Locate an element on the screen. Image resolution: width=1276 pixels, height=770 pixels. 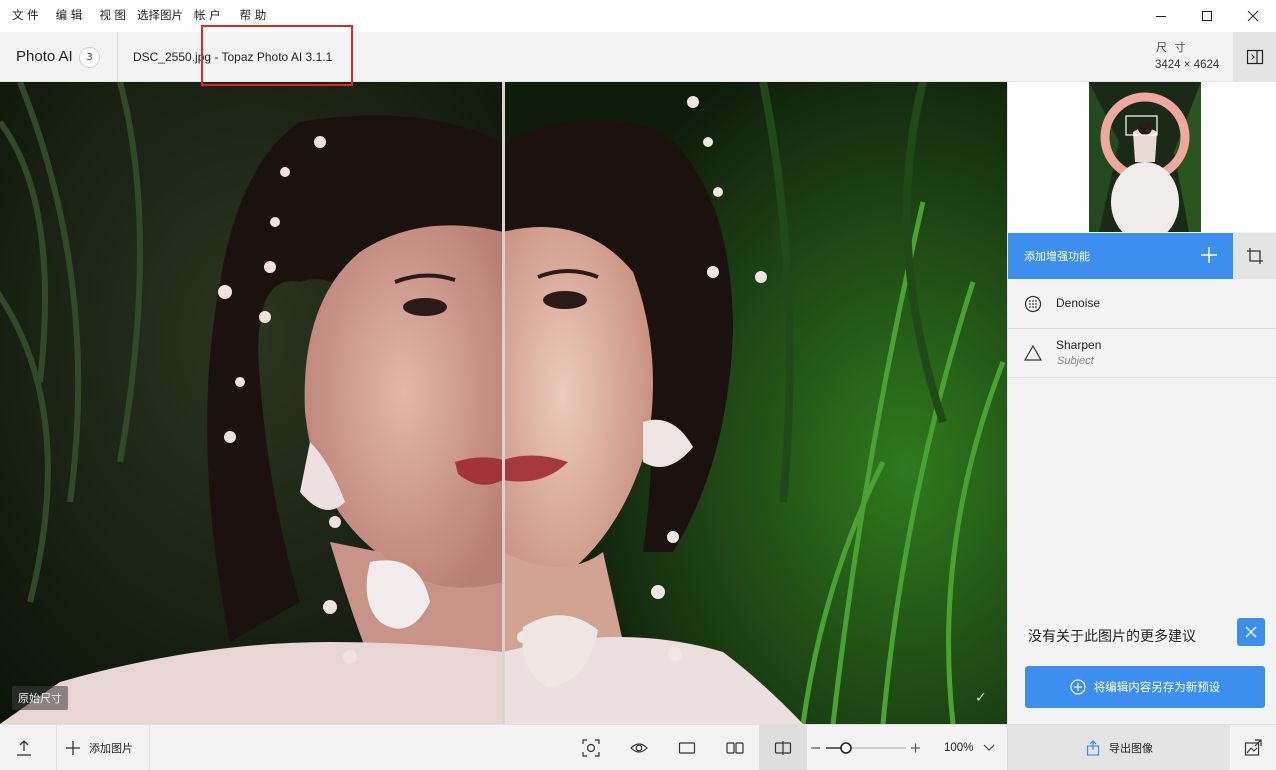
save-as-preset-button: 将编辑内容另存为新预设 is located at coordinates (1145, 687).